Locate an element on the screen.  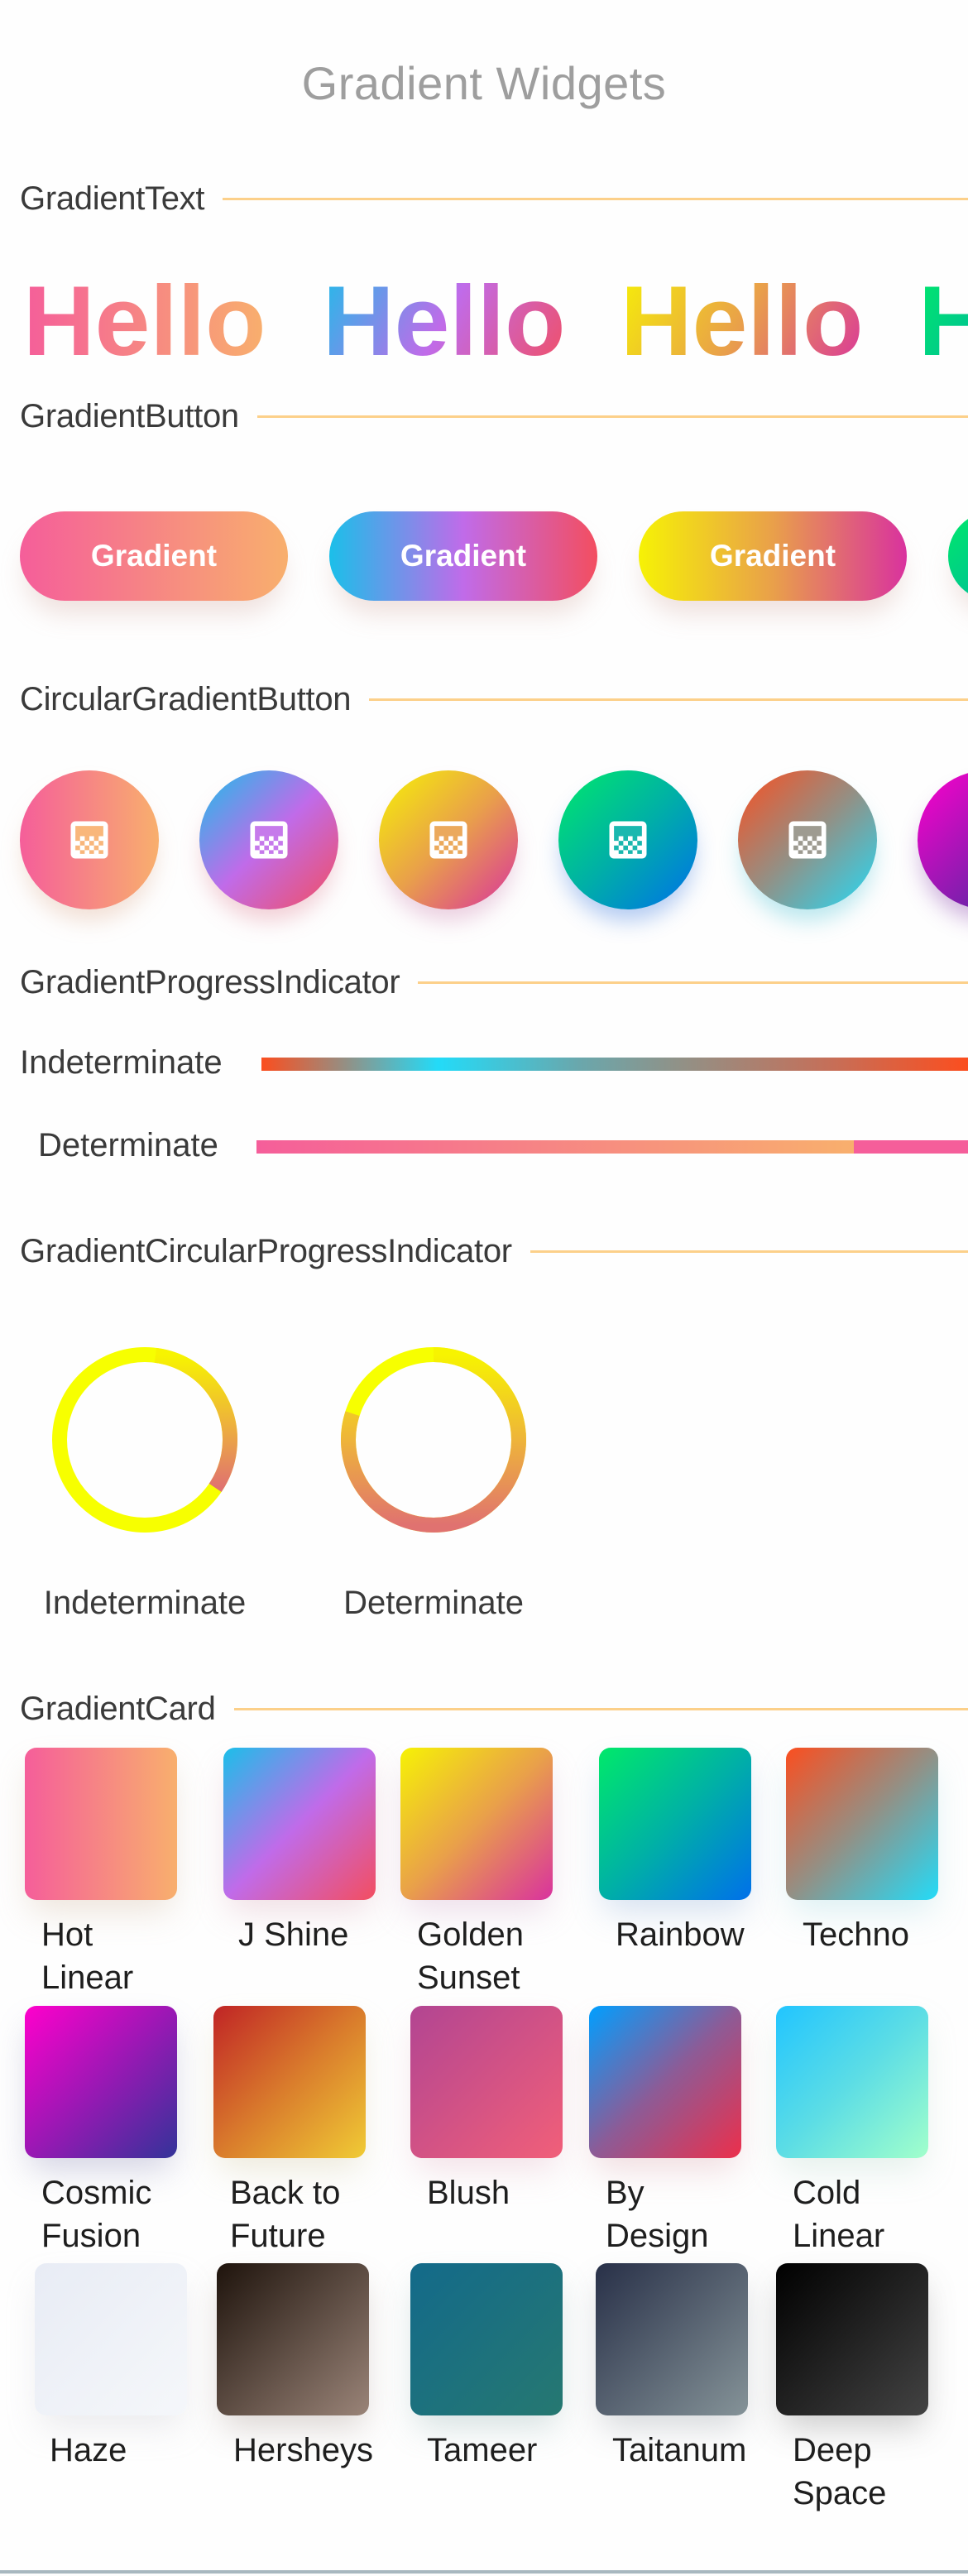
gradient-card-haze is located at coordinates (111, 2339).